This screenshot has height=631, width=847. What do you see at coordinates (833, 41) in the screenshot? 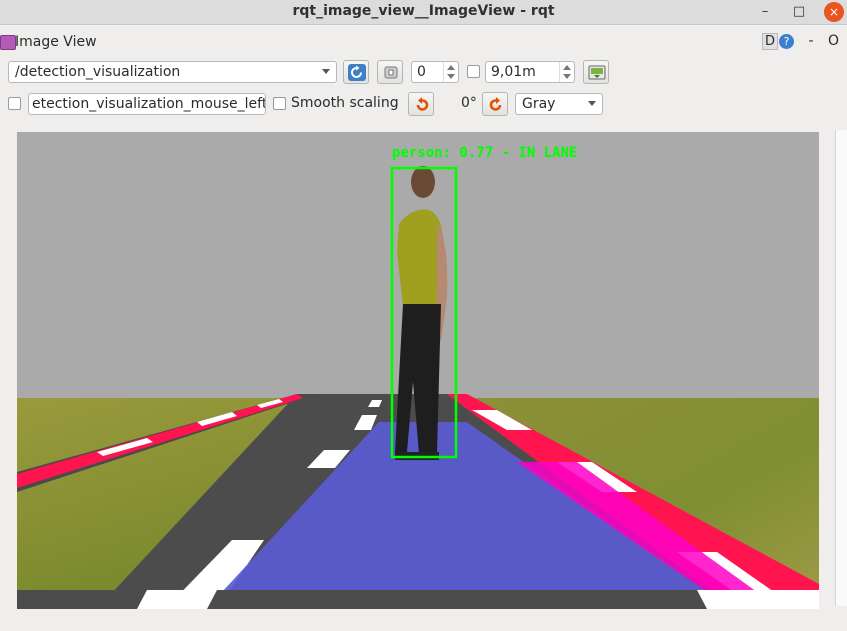
I see `close-panel-button: O` at bounding box center [833, 41].